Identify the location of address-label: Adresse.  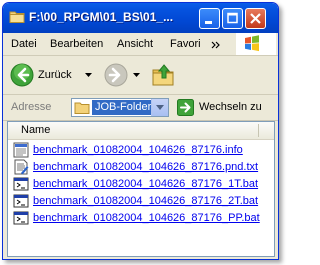
(31, 107).